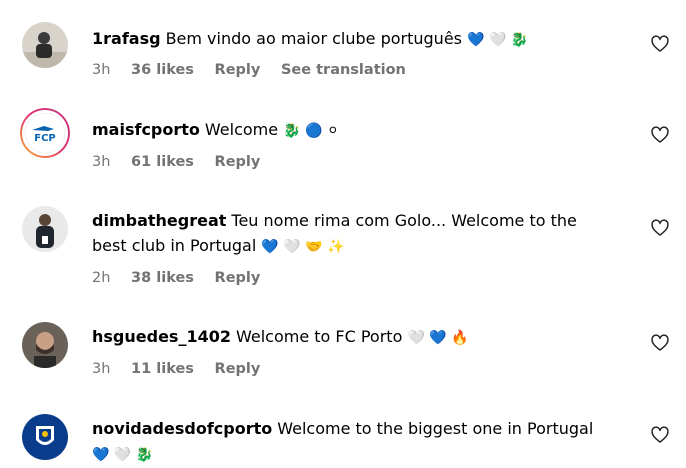  What do you see at coordinates (438, 338) in the screenshot?
I see `comment-emojis: 🤍 💙 🔥` at bounding box center [438, 338].